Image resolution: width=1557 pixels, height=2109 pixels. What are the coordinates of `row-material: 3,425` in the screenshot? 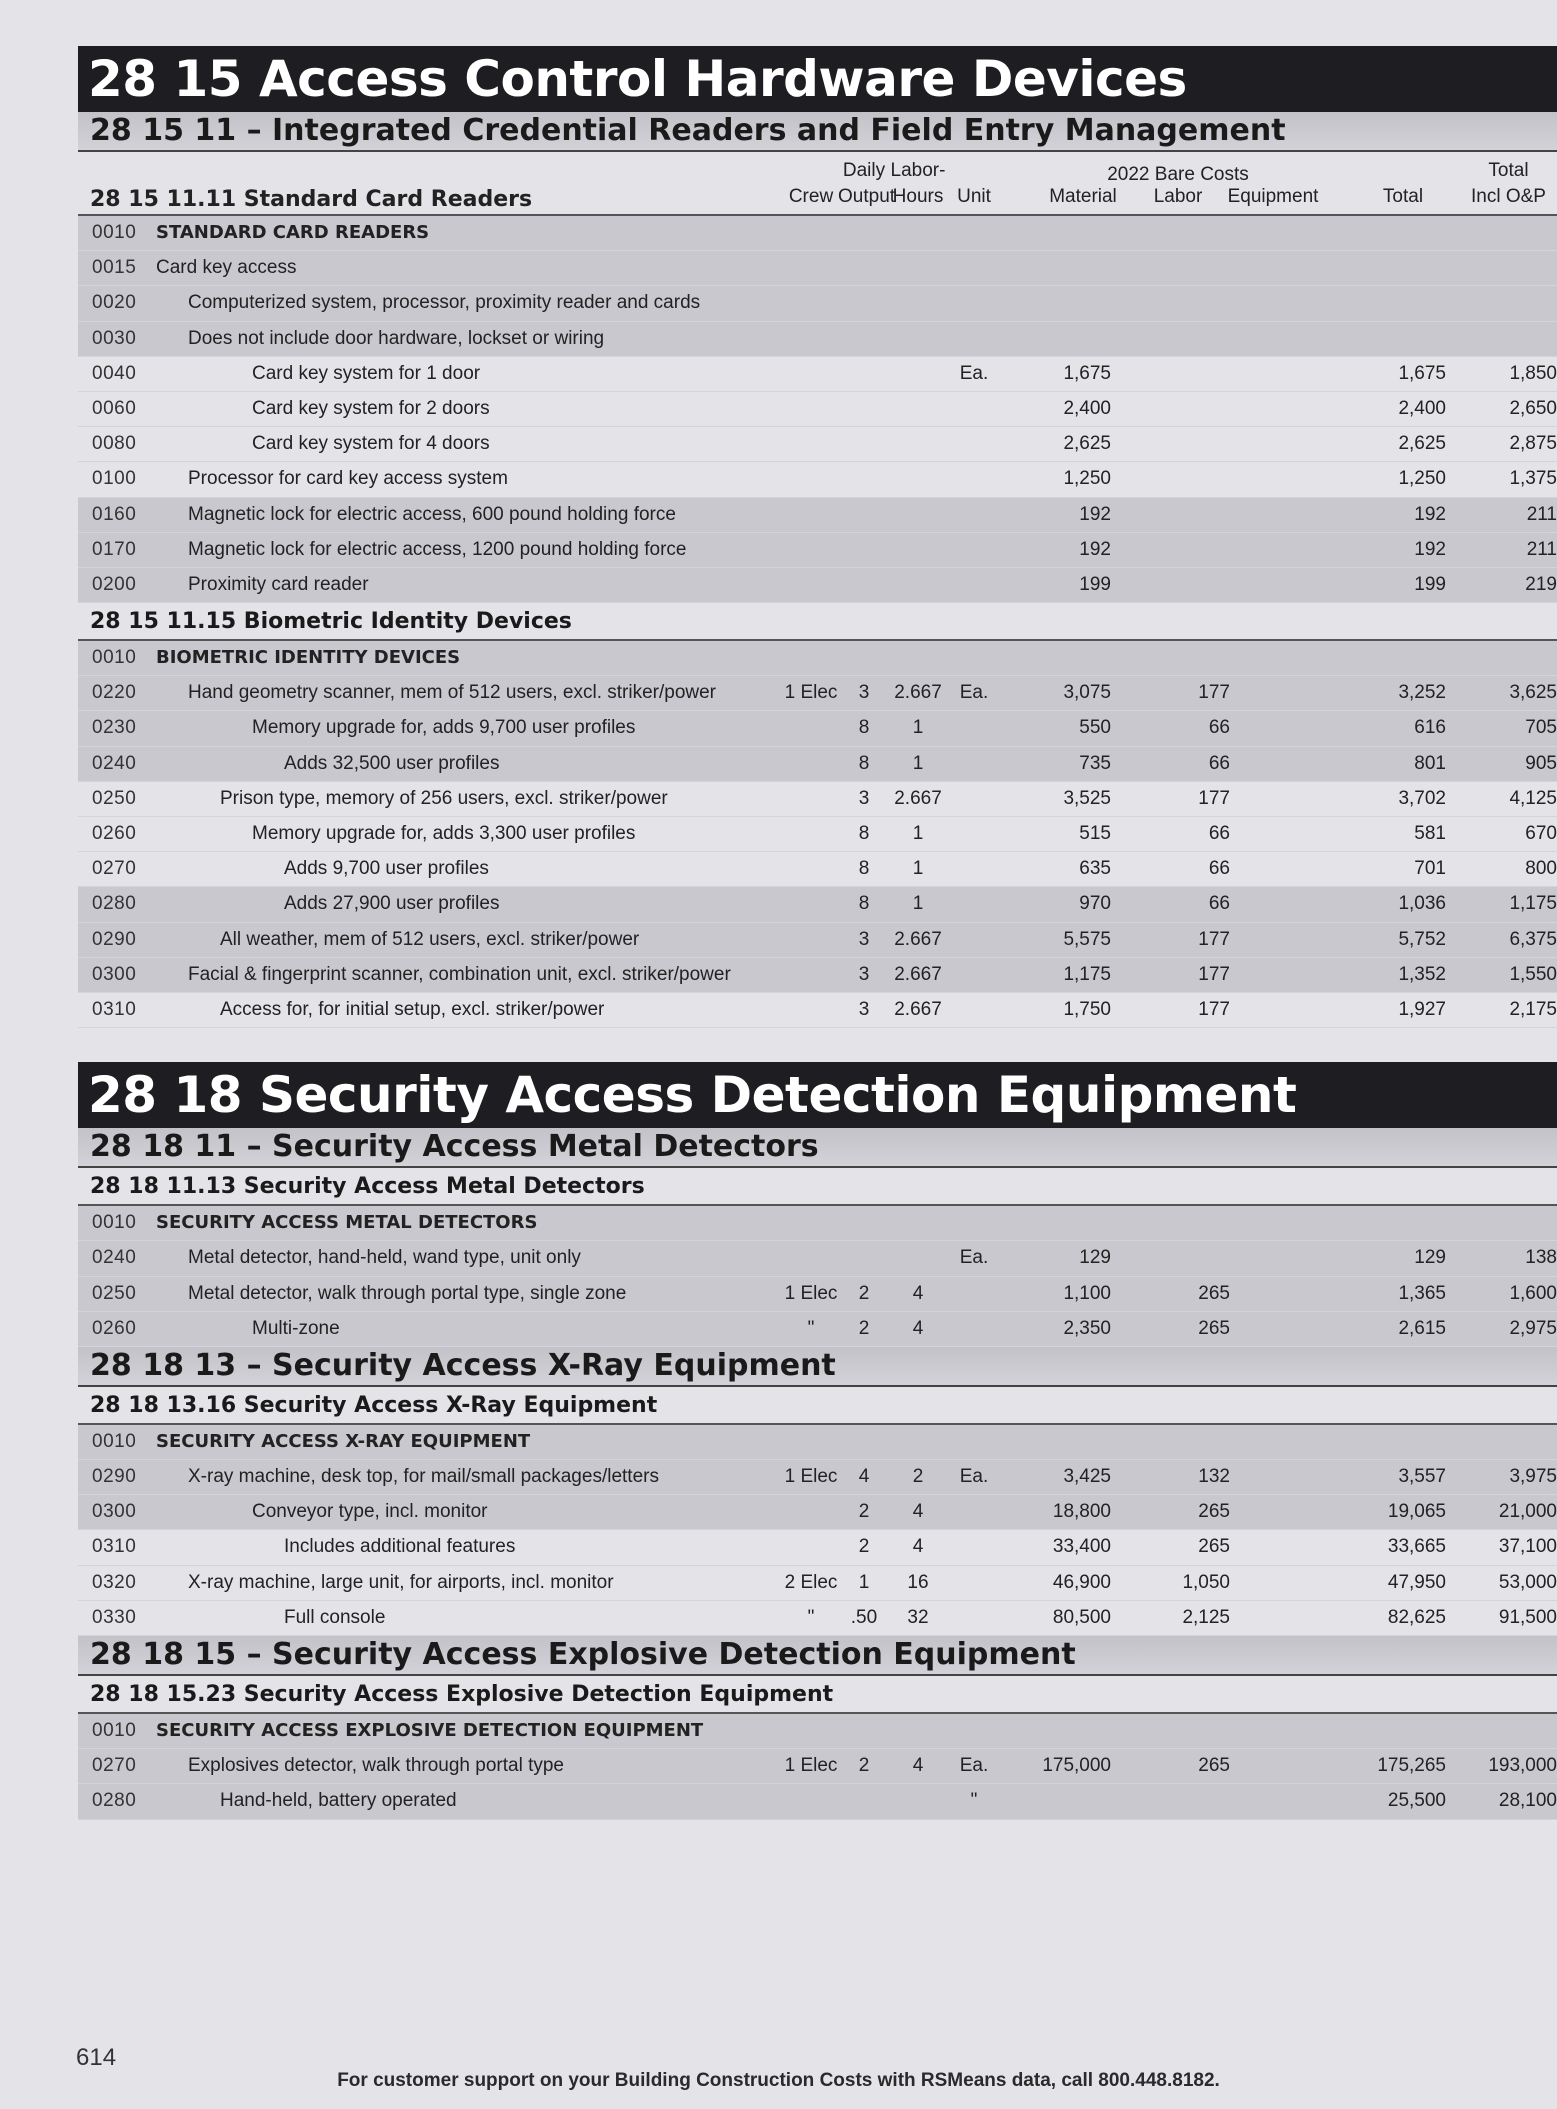 It's located at (1087, 1477).